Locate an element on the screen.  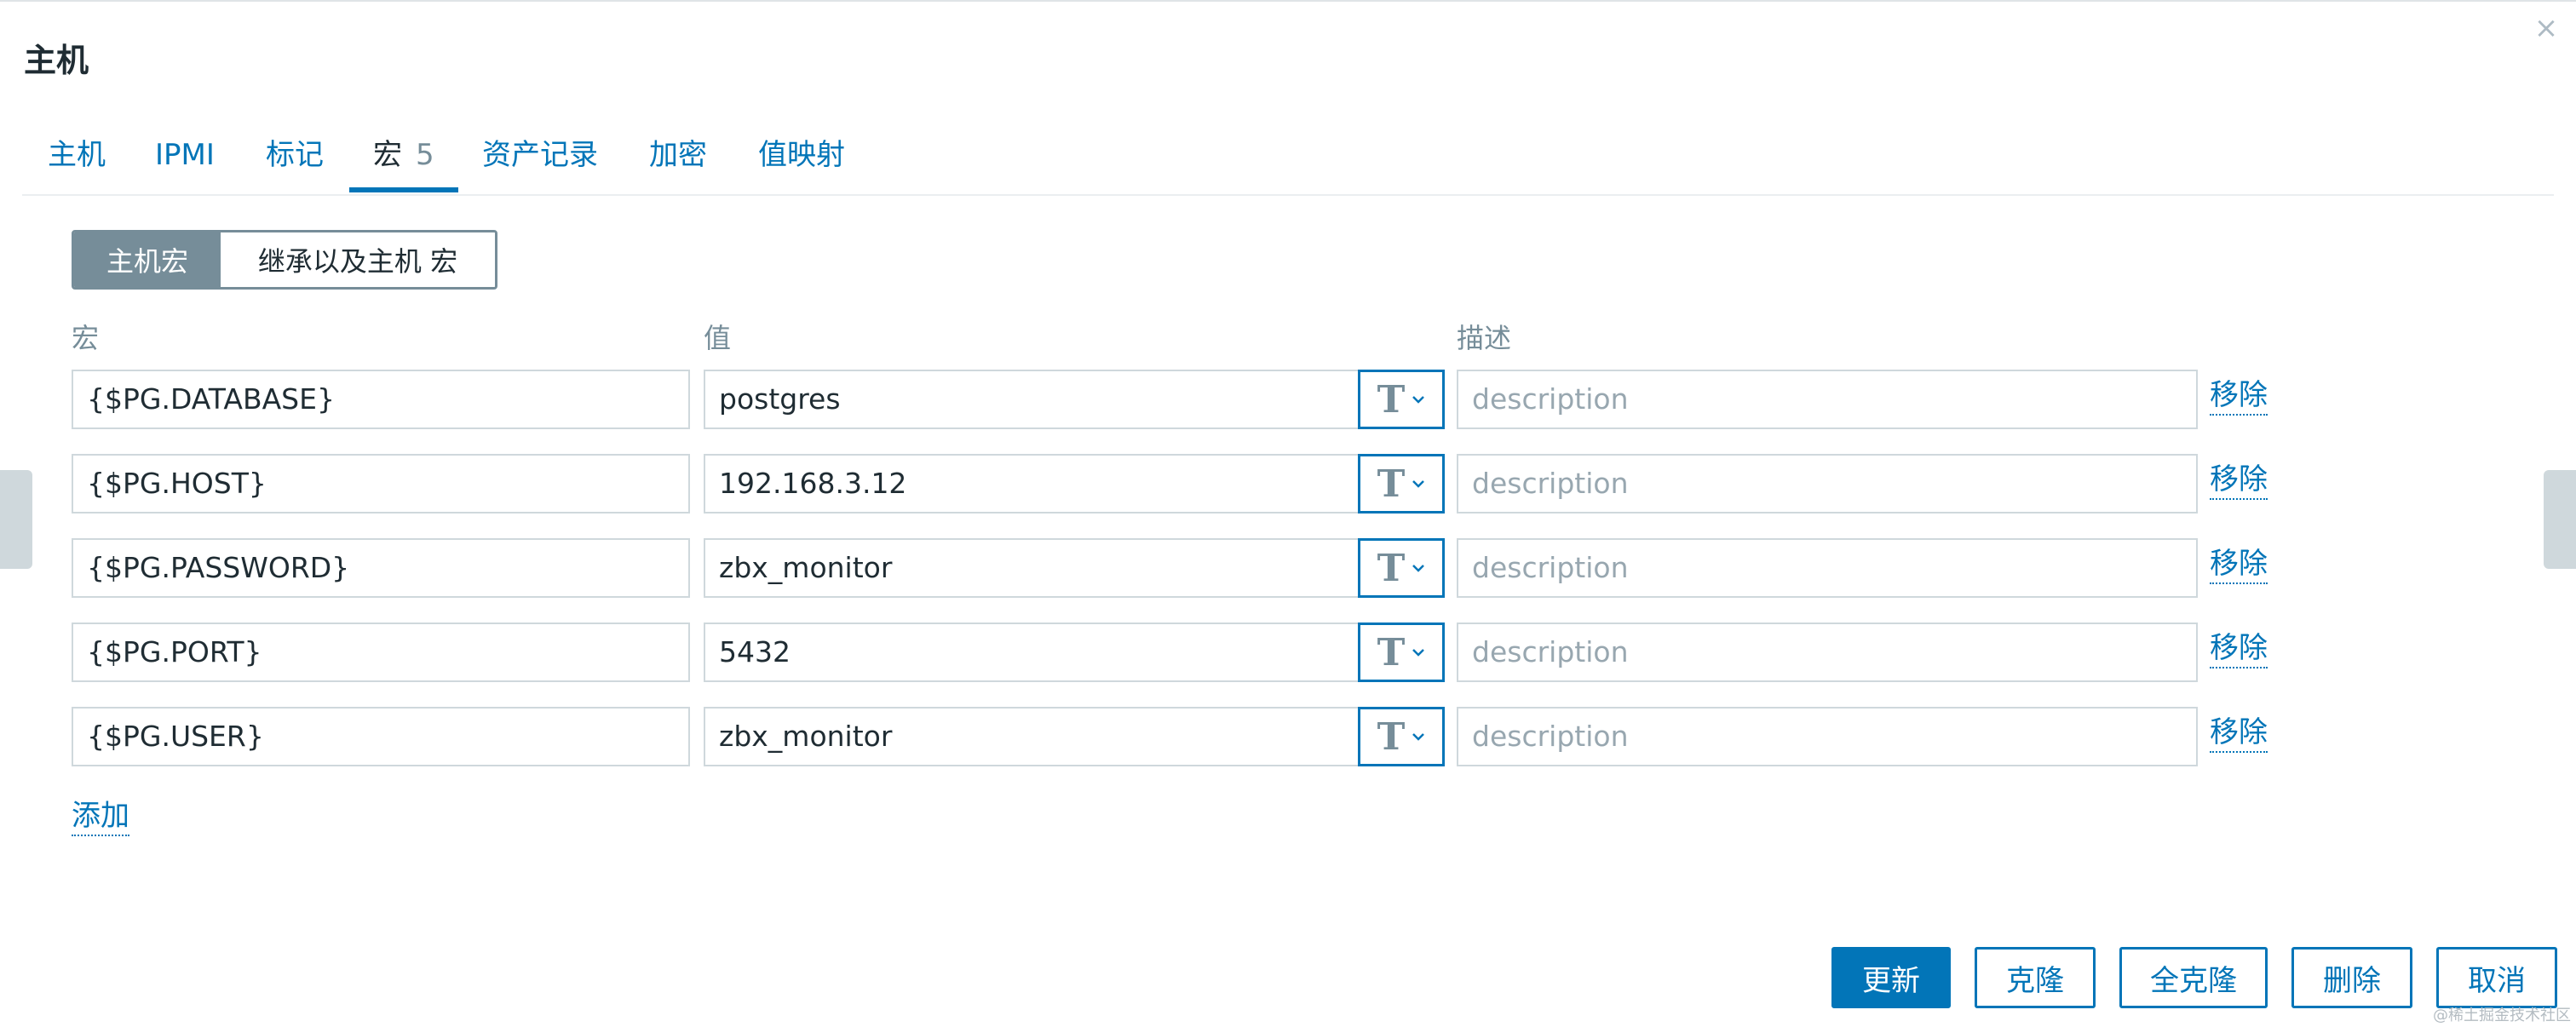
macro-row: {$PG.USER} zbx_monitor T description 移除 is located at coordinates (1288, 736).